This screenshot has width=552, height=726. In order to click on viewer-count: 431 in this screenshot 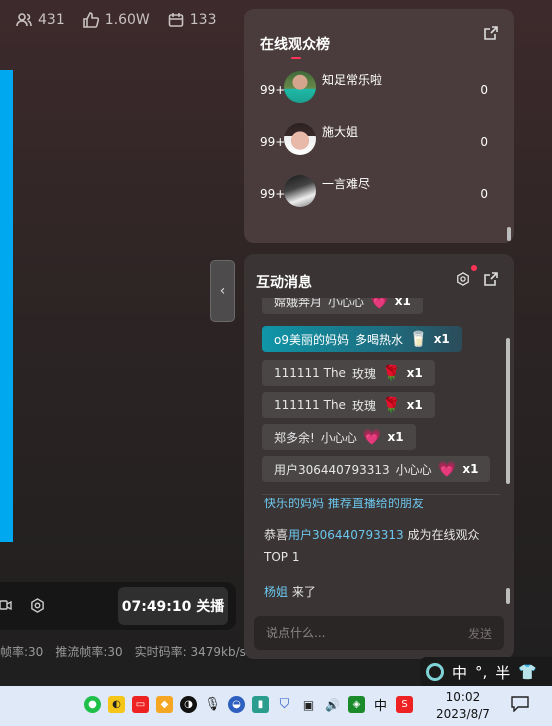, I will do `click(51, 20)`.